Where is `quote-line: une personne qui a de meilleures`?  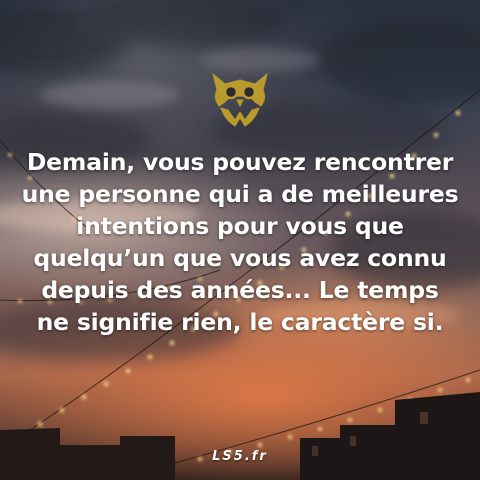 quote-line: une personne qui a de meilleures is located at coordinates (240, 194).